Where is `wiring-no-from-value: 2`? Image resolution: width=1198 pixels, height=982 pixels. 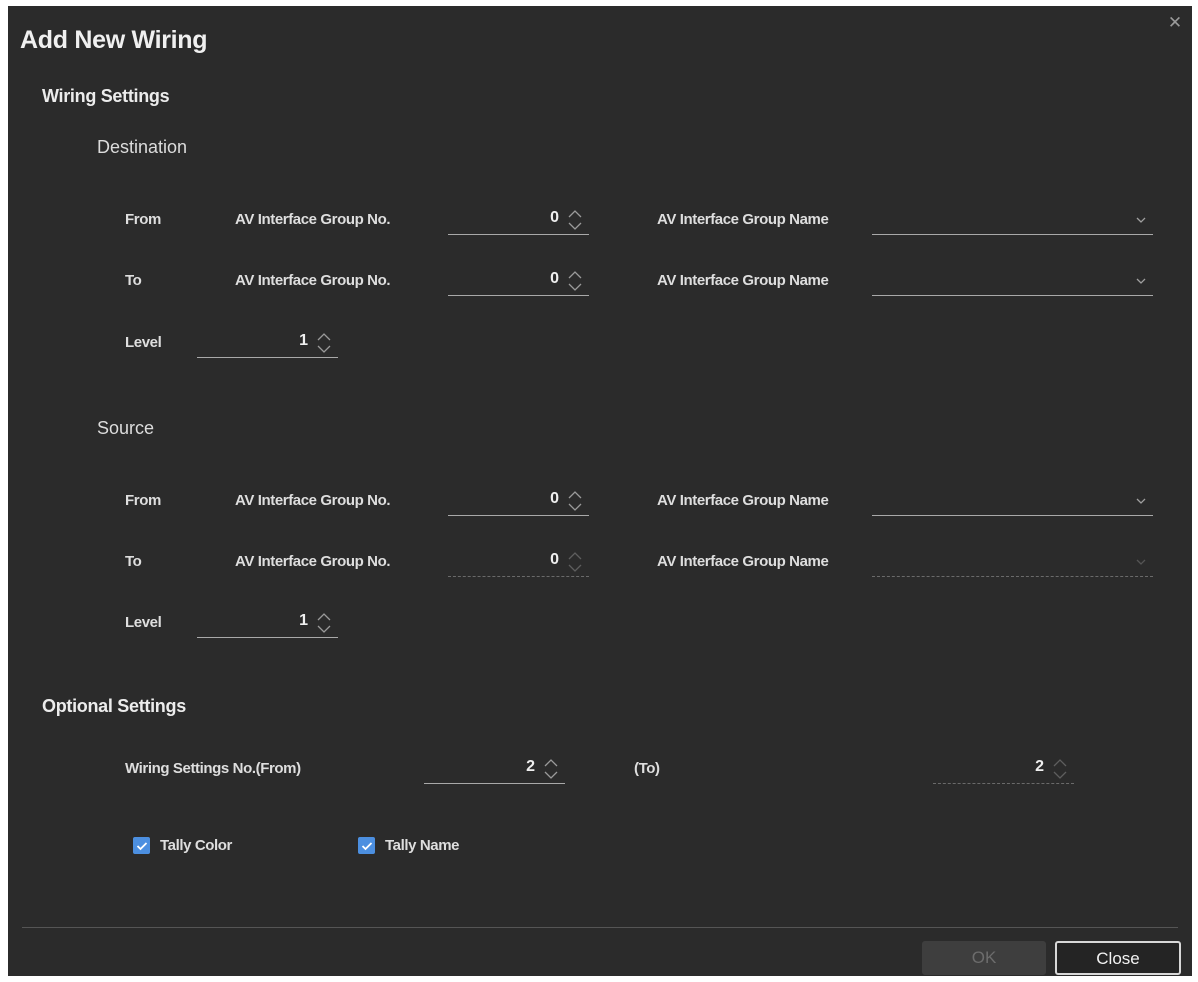
wiring-no-from-value: 2 is located at coordinates (530, 766).